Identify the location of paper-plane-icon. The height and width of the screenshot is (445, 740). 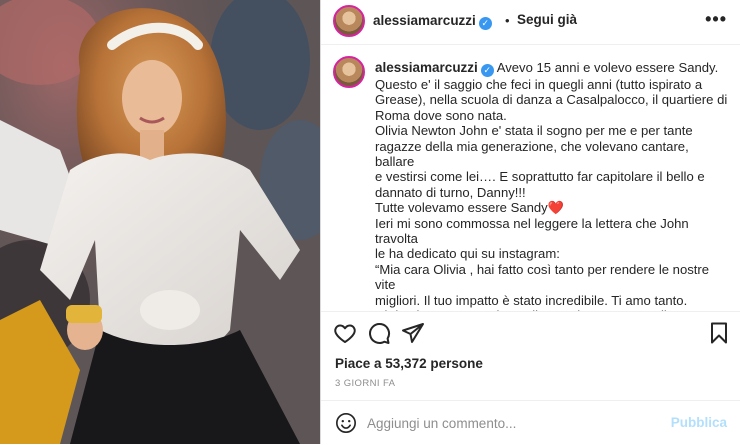
(413, 333).